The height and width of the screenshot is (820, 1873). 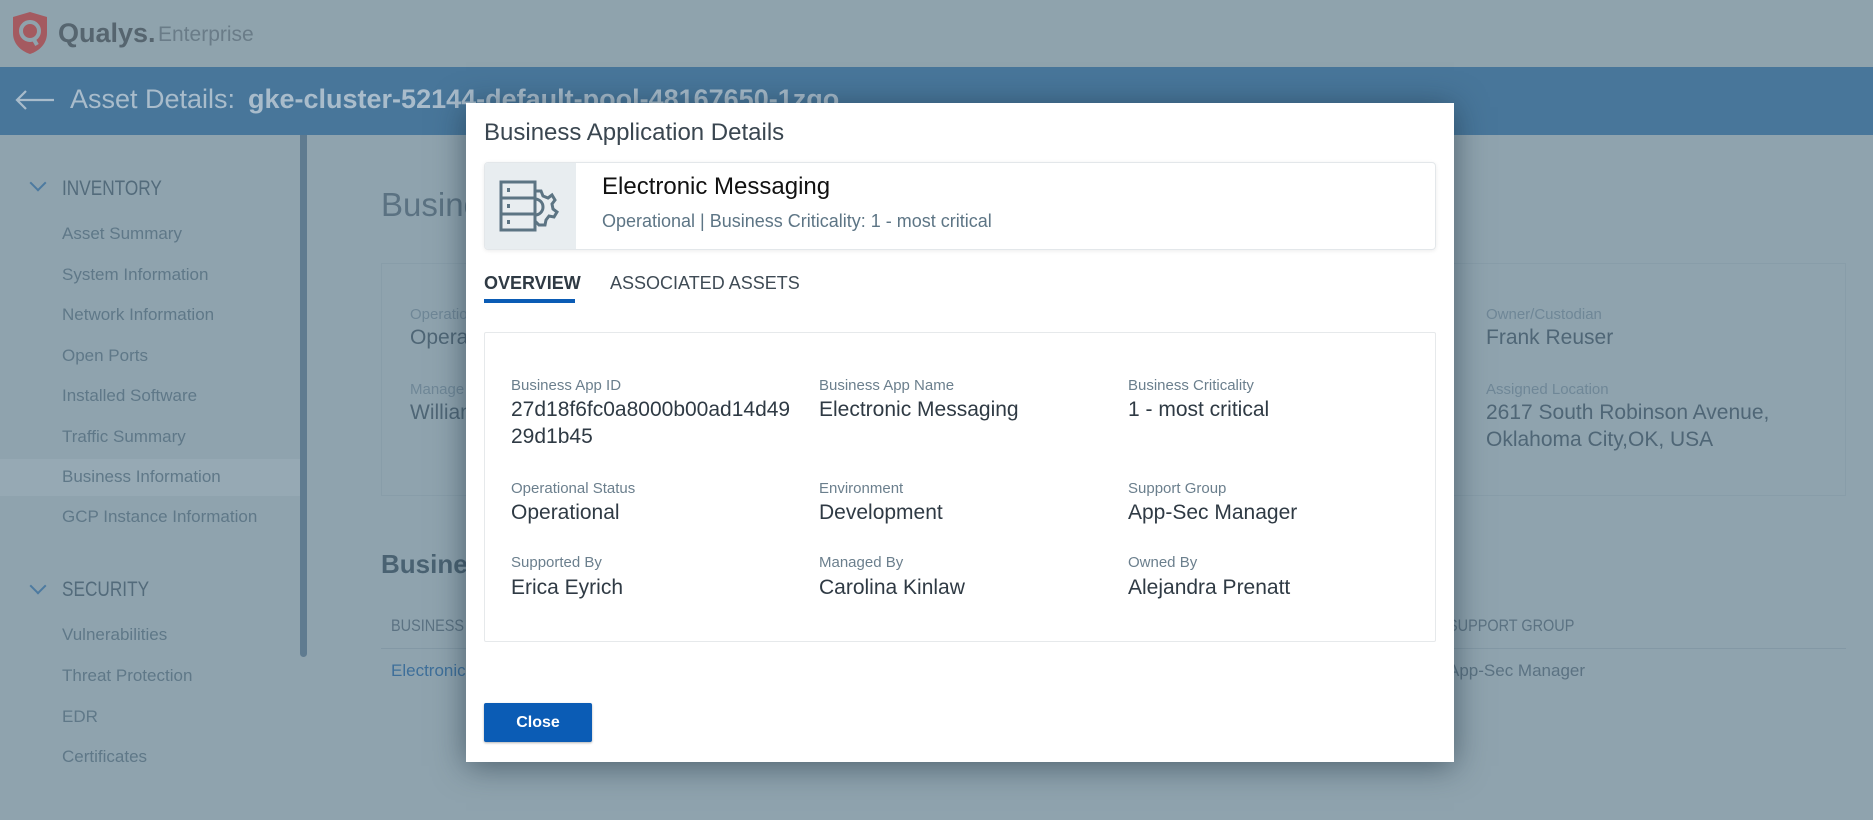 I want to click on field-value: Opera, so click(x=439, y=337).